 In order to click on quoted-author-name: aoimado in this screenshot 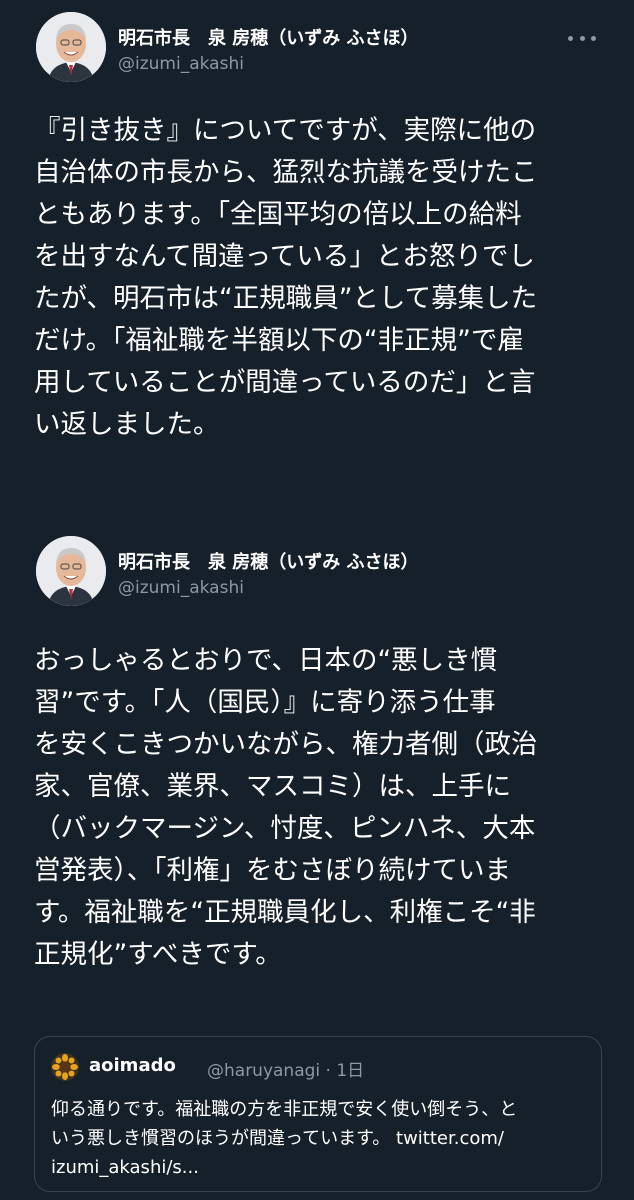, I will do `click(132, 1065)`.